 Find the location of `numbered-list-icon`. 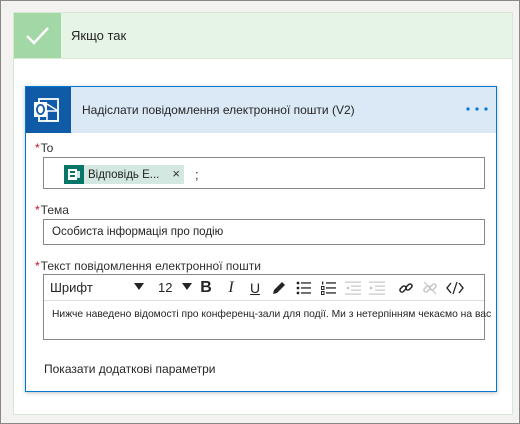

numbered-list-icon is located at coordinates (328, 288).